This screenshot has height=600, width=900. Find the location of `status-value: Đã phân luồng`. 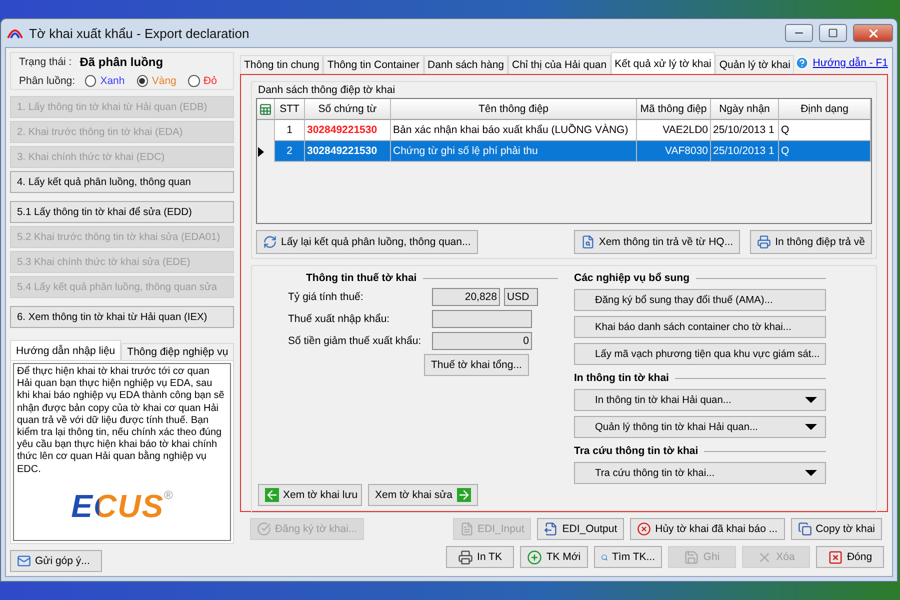

status-value: Đã phân luồng is located at coordinates (122, 62).